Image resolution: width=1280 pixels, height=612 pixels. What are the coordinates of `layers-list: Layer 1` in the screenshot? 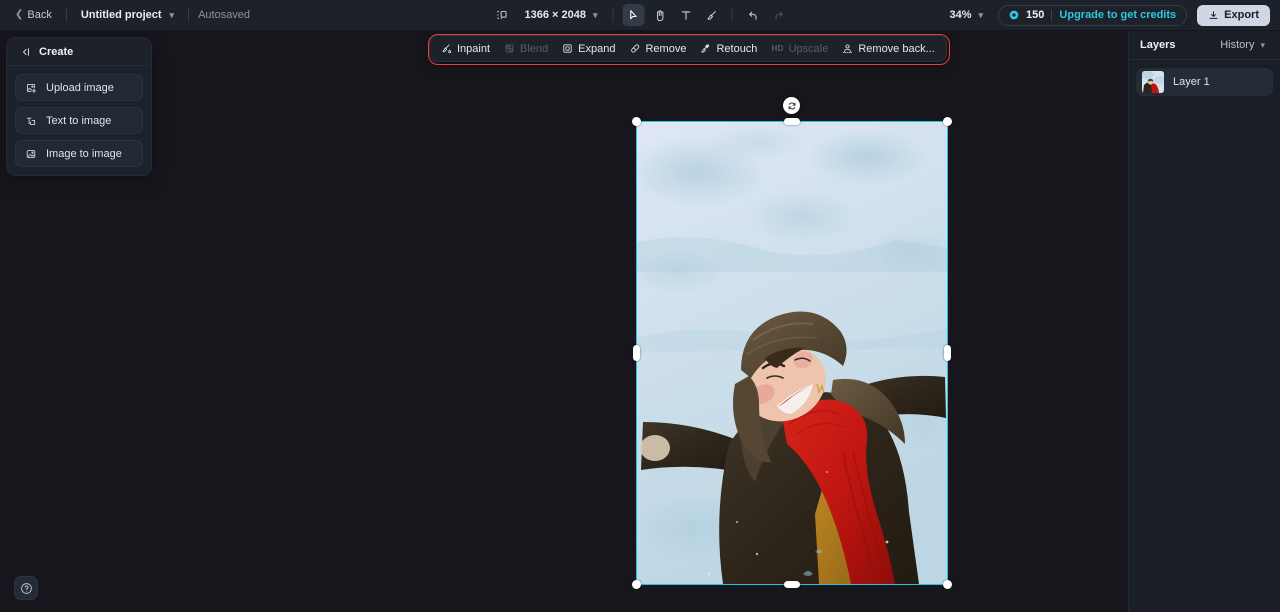 It's located at (1204, 82).